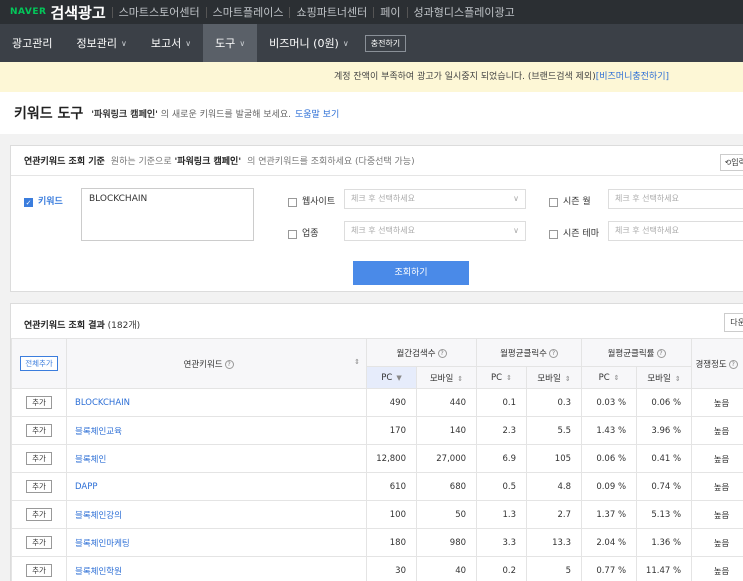  What do you see at coordinates (391, 486) in the screenshot?
I see `search-pc-cell: 610` at bounding box center [391, 486].